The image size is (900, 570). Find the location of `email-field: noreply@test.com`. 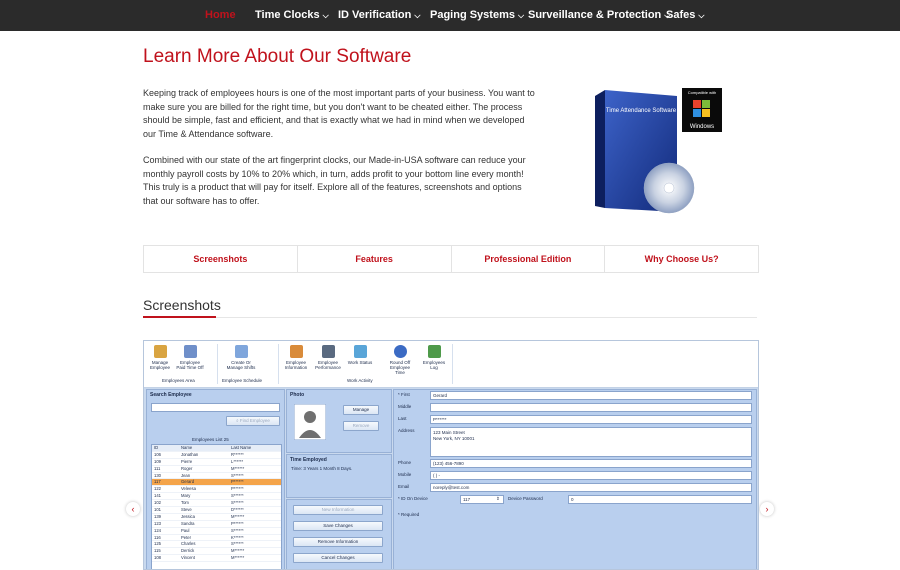

email-field: noreply@test.com is located at coordinates (591, 487).